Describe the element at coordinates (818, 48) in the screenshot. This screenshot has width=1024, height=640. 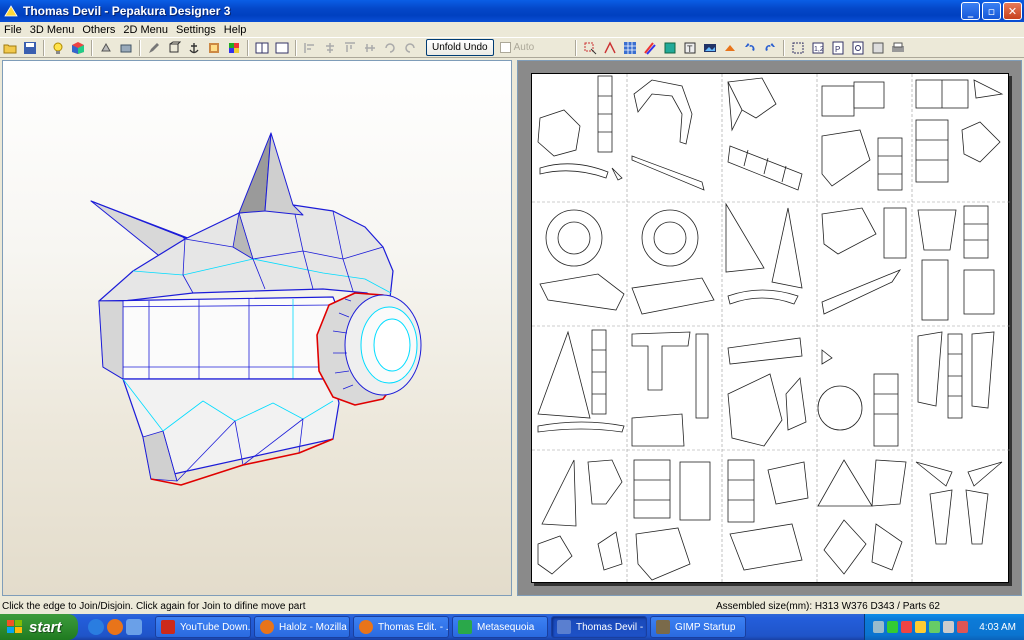
I see `page-numbers-icon: 1,2` at that location.